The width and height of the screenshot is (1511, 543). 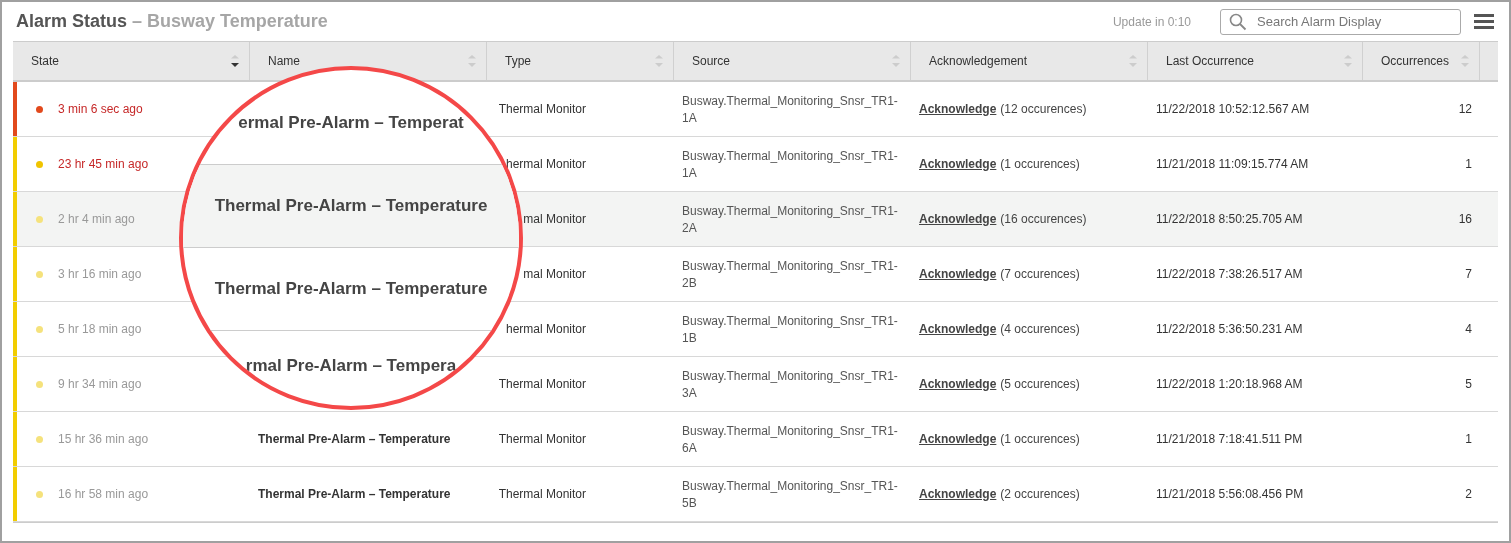 What do you see at coordinates (1255, 61) in the screenshot?
I see `column-header: Last Occurrence` at bounding box center [1255, 61].